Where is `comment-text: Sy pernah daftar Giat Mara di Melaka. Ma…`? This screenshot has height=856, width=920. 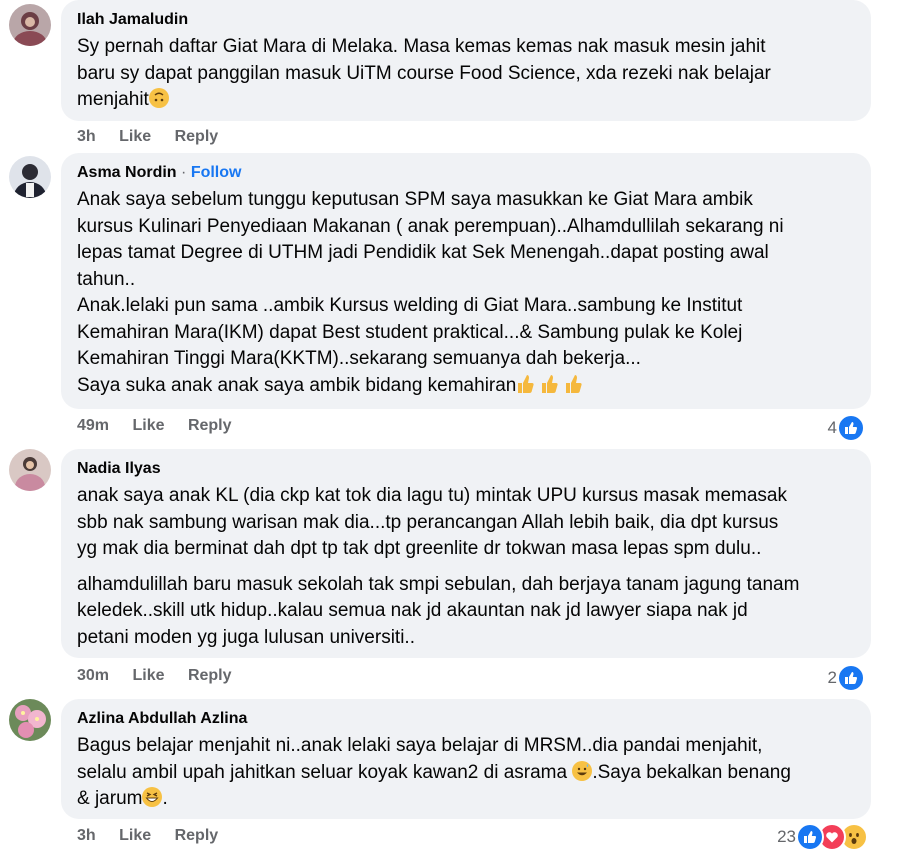 comment-text: Sy pernah daftar Giat Mara di Melaka. Ma… is located at coordinates (424, 73).